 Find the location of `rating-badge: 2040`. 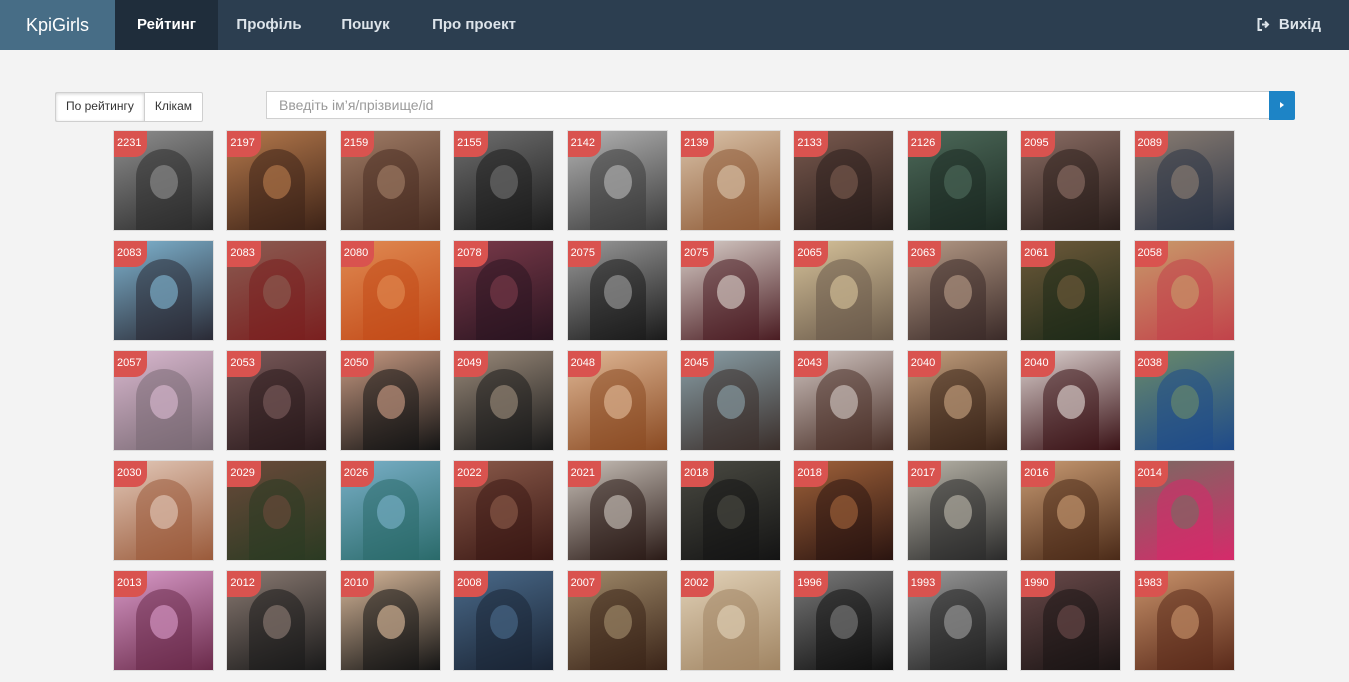

rating-badge: 2040 is located at coordinates (924, 364).